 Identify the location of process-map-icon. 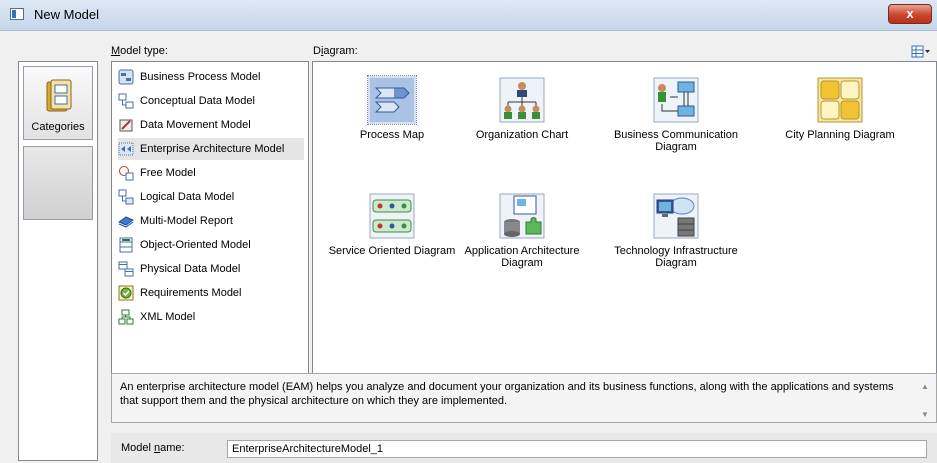
(392, 100).